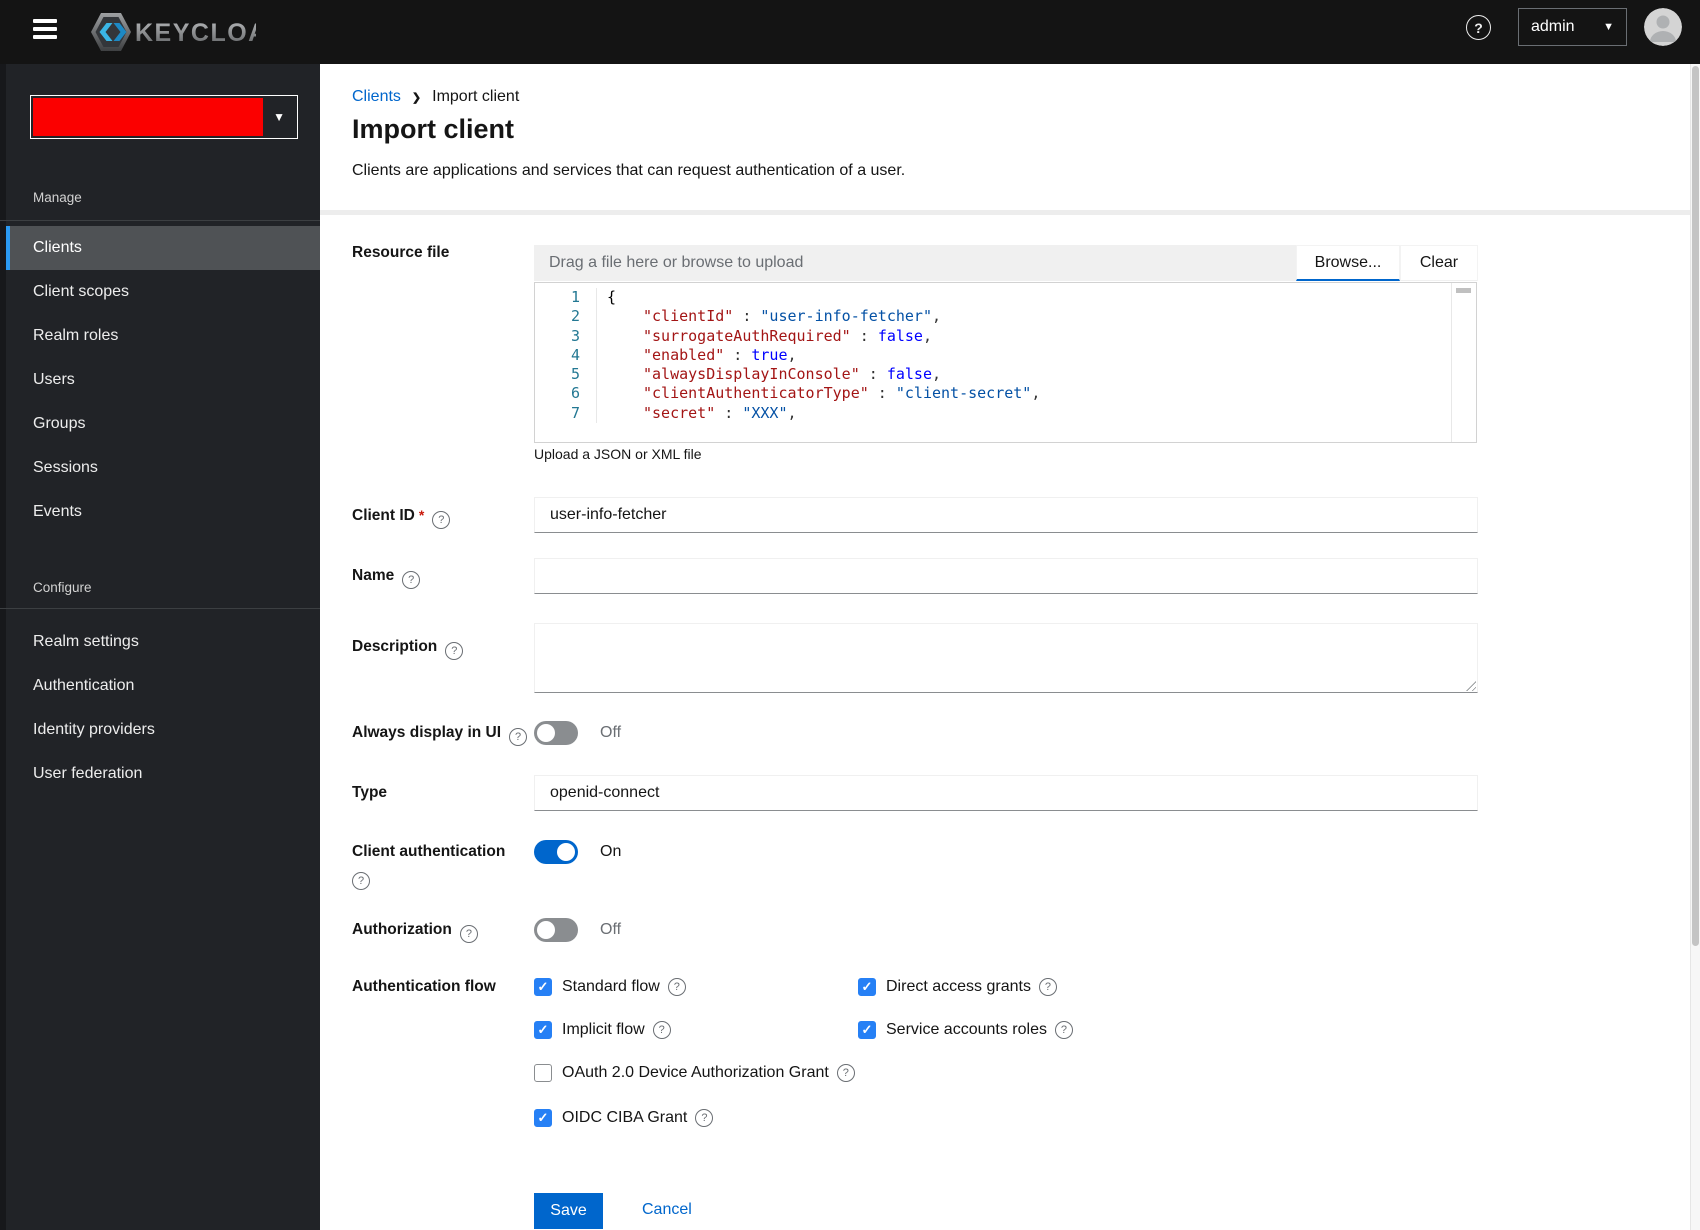 Image resolution: width=1700 pixels, height=1230 pixels. I want to click on sidebar-item-clients: Clients, so click(163, 248).